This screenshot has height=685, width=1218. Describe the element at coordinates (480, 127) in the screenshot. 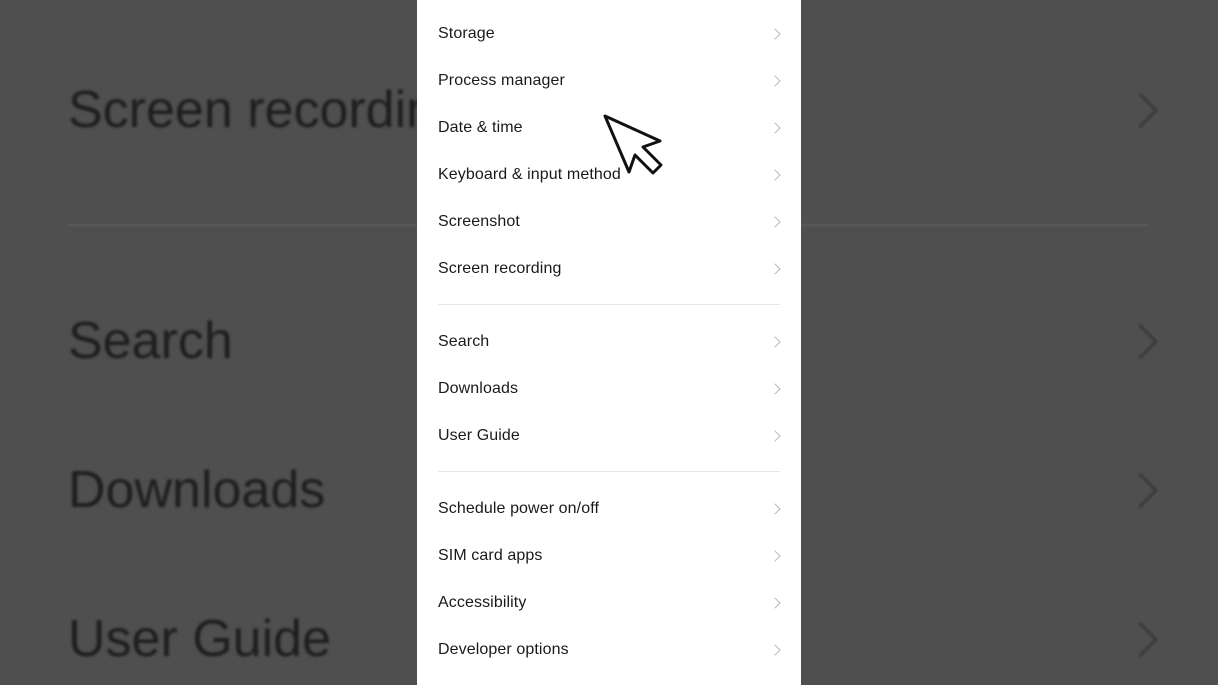

I see `settings-item-label: Date & time` at that location.